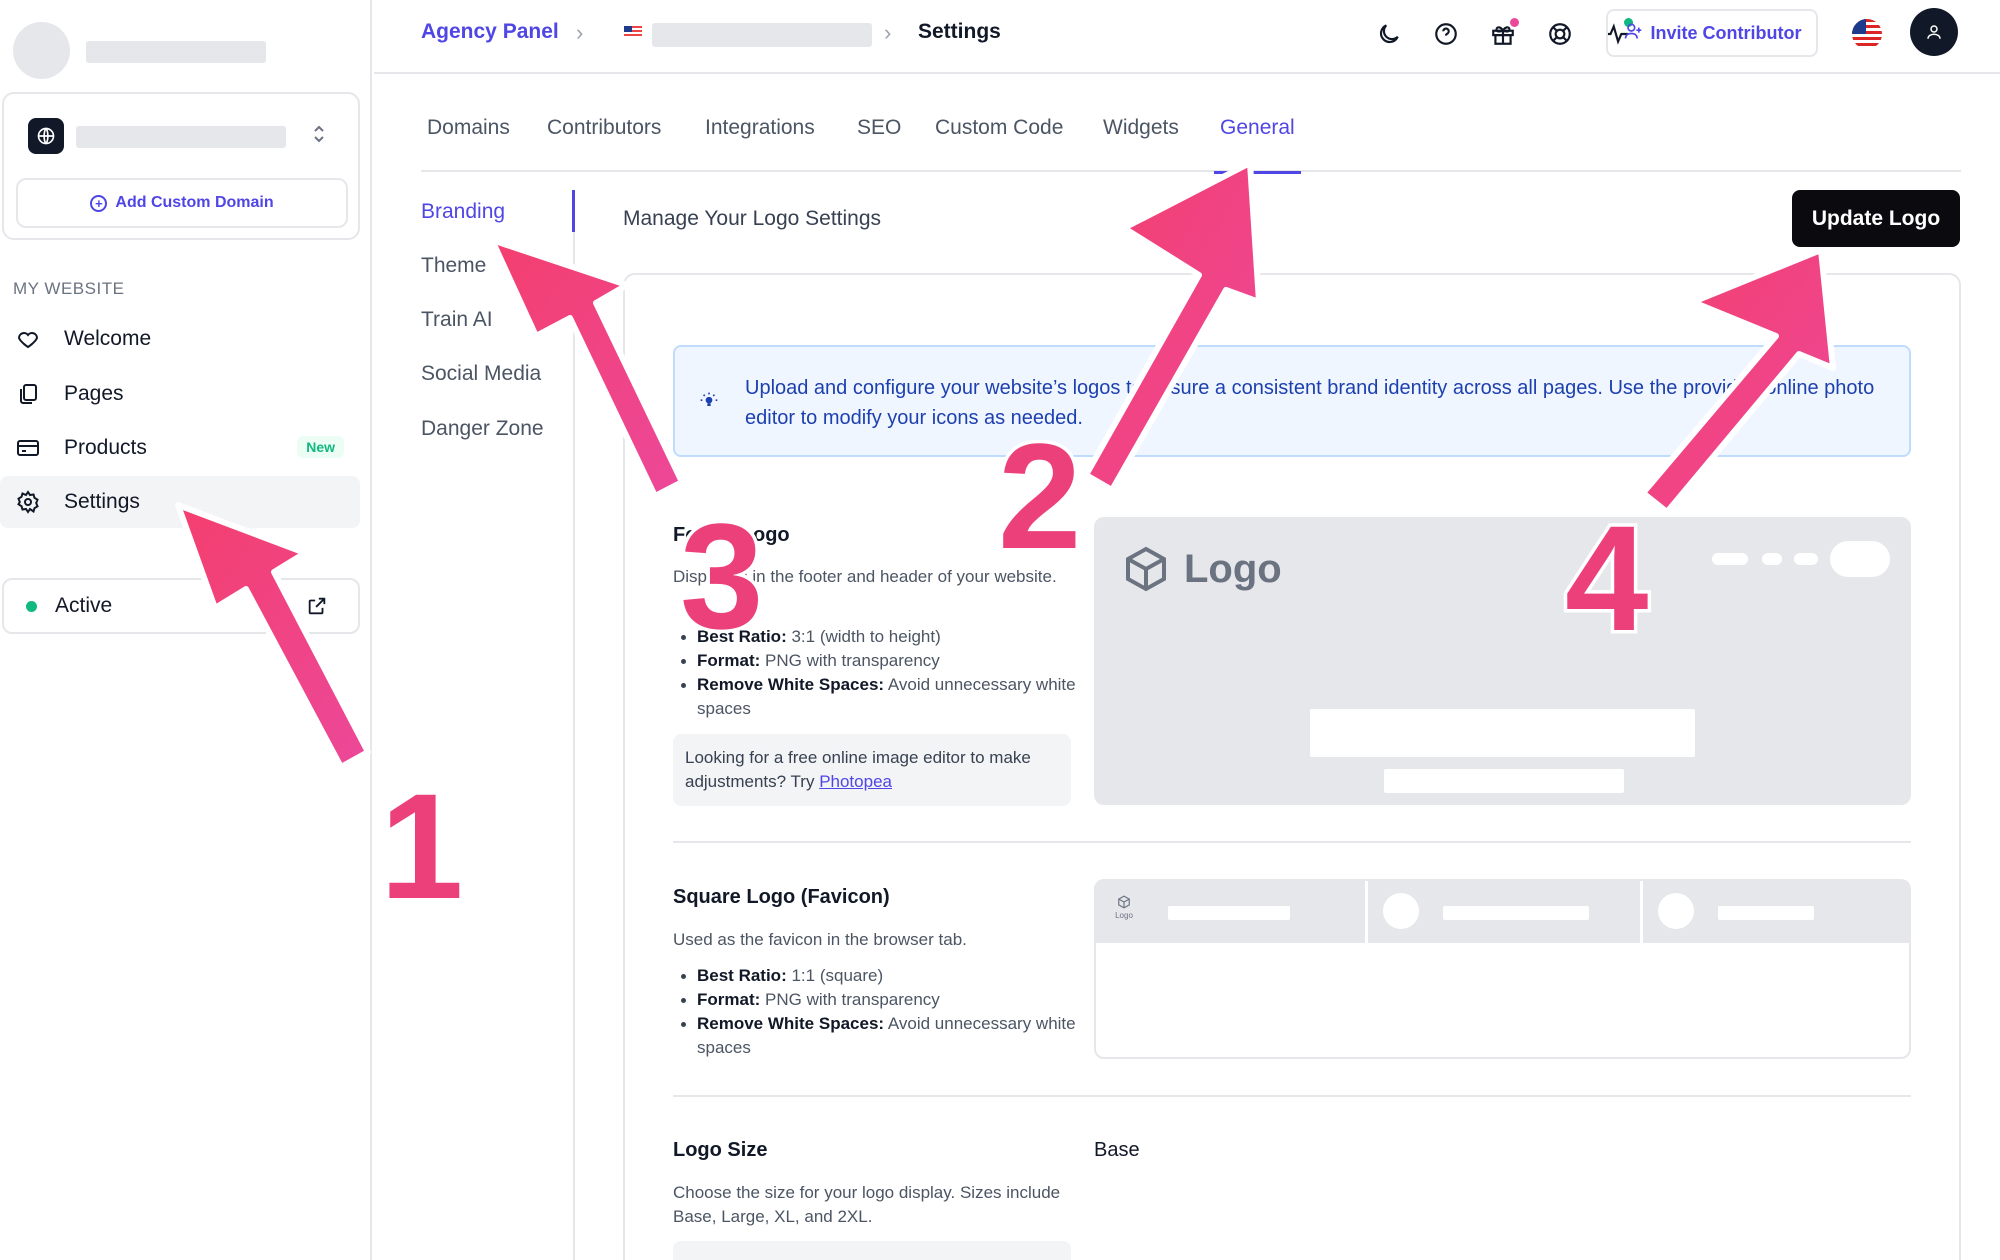 The width and height of the screenshot is (2000, 1260). I want to click on list-item: Best Ratio: 1:1 (square), so click(879, 976).